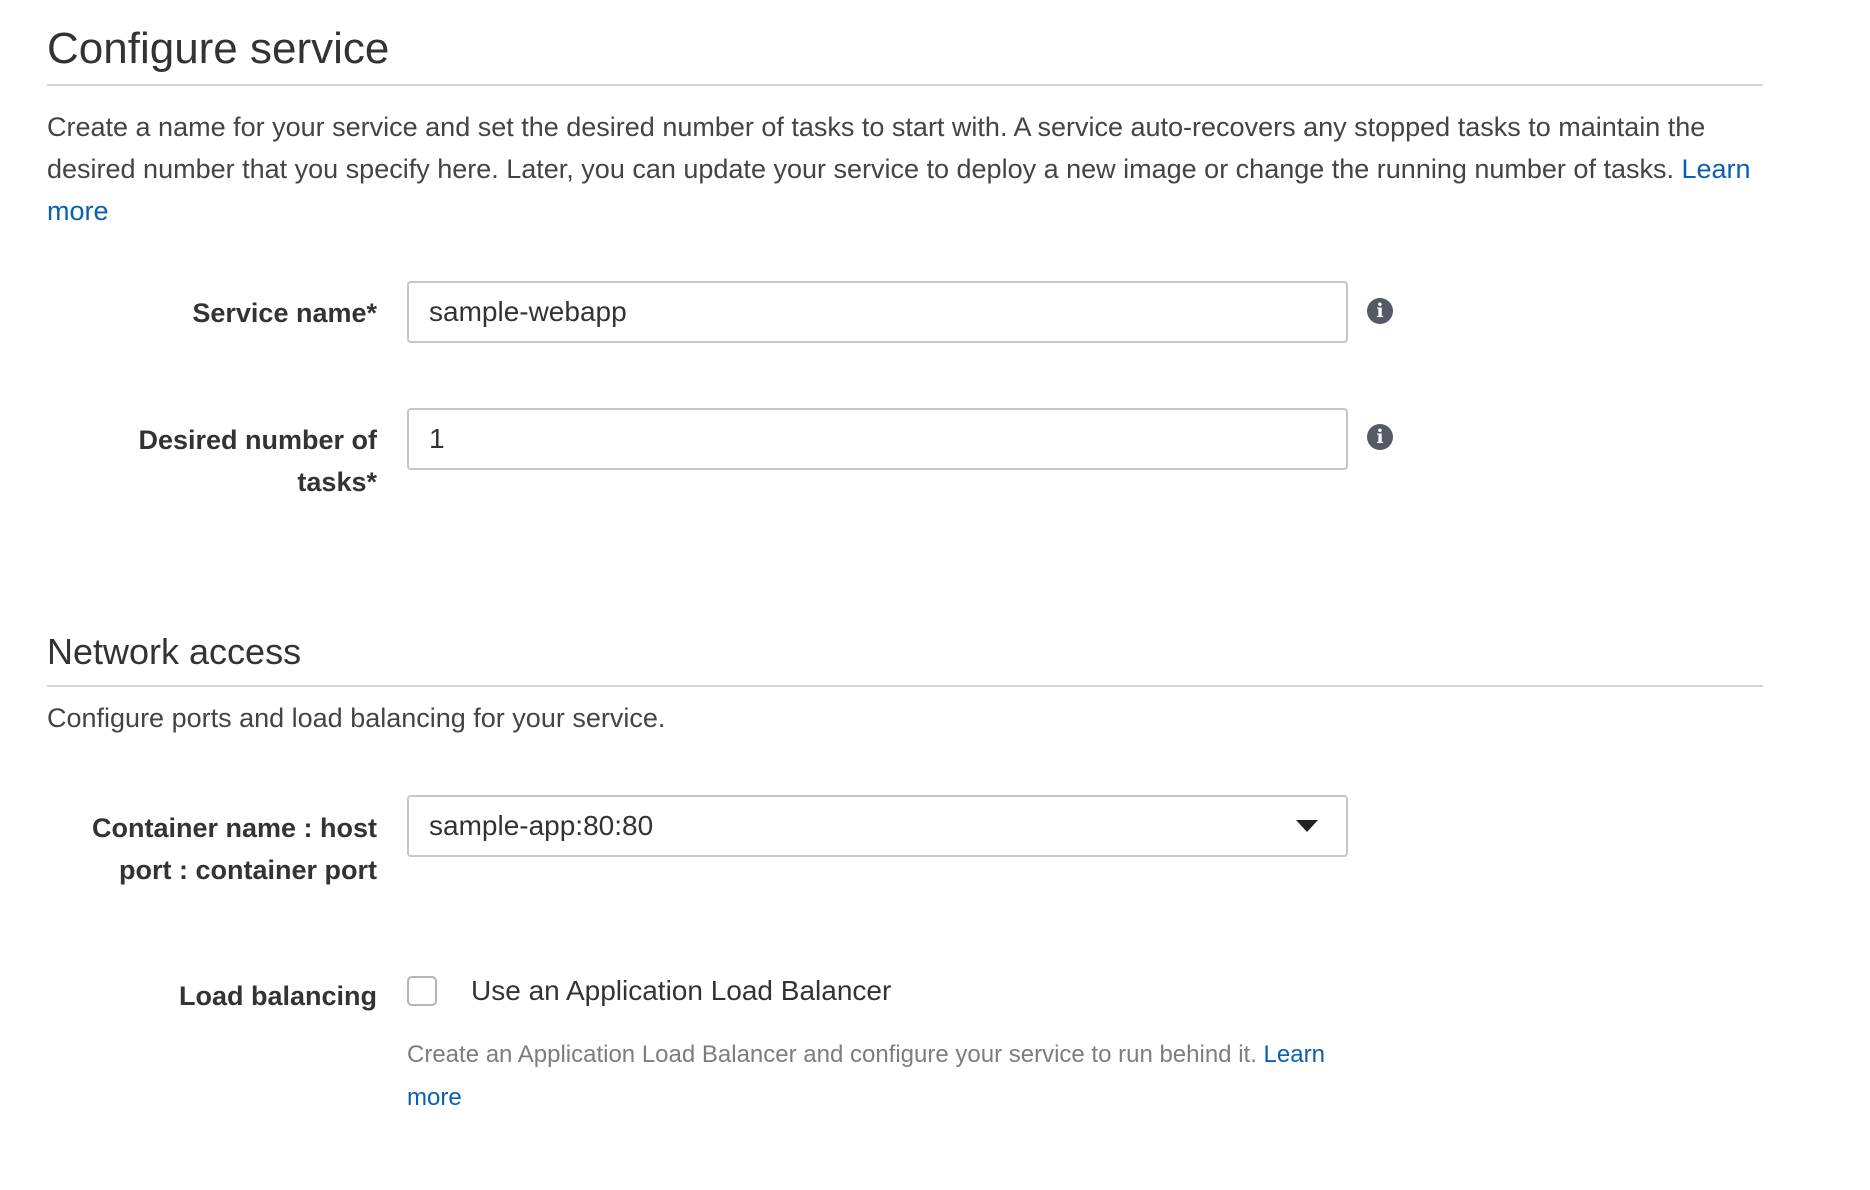 The width and height of the screenshot is (1870, 1190). I want to click on load-balancer-checkbox, so click(422, 991).